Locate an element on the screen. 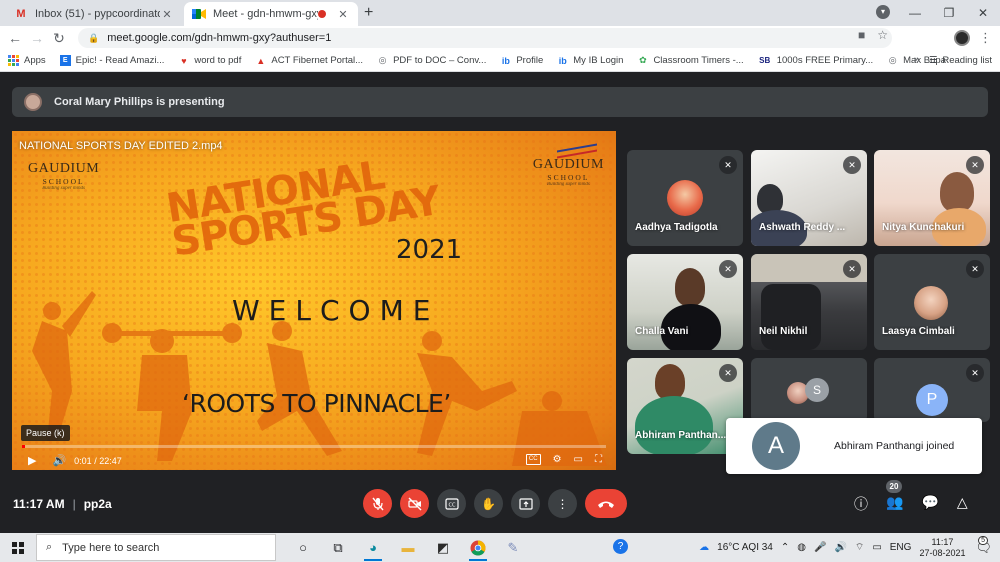  mic-toggle-button is located at coordinates (377, 503).